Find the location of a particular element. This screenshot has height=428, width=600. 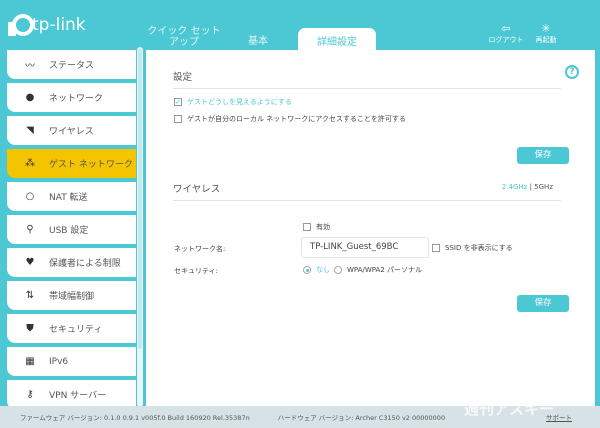

shield-icon: ⛊ is located at coordinates (30, 328).